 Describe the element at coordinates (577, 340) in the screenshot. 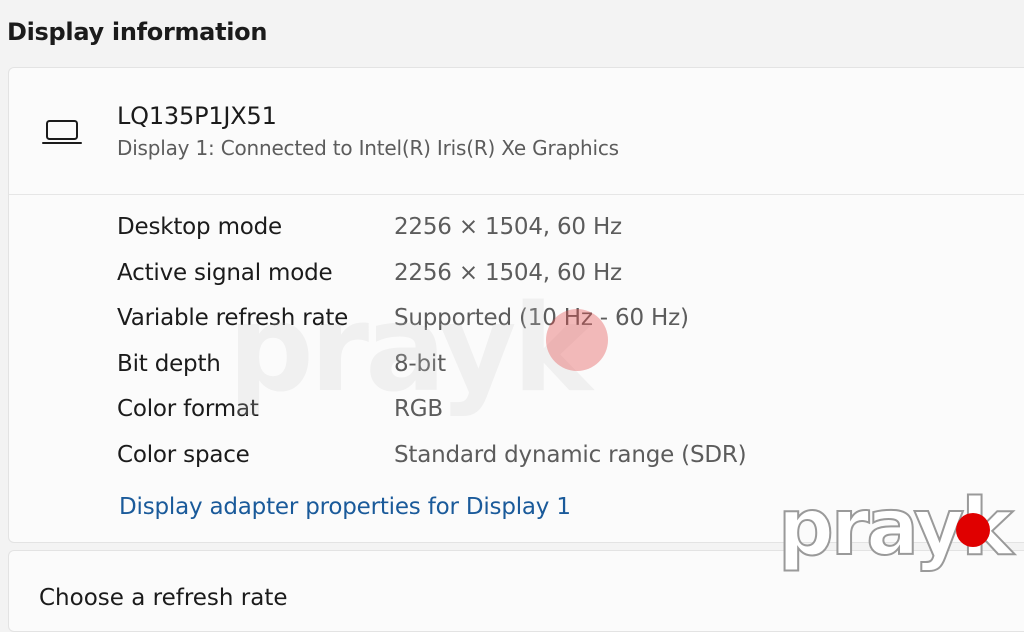

I see `watermark-dot` at that location.